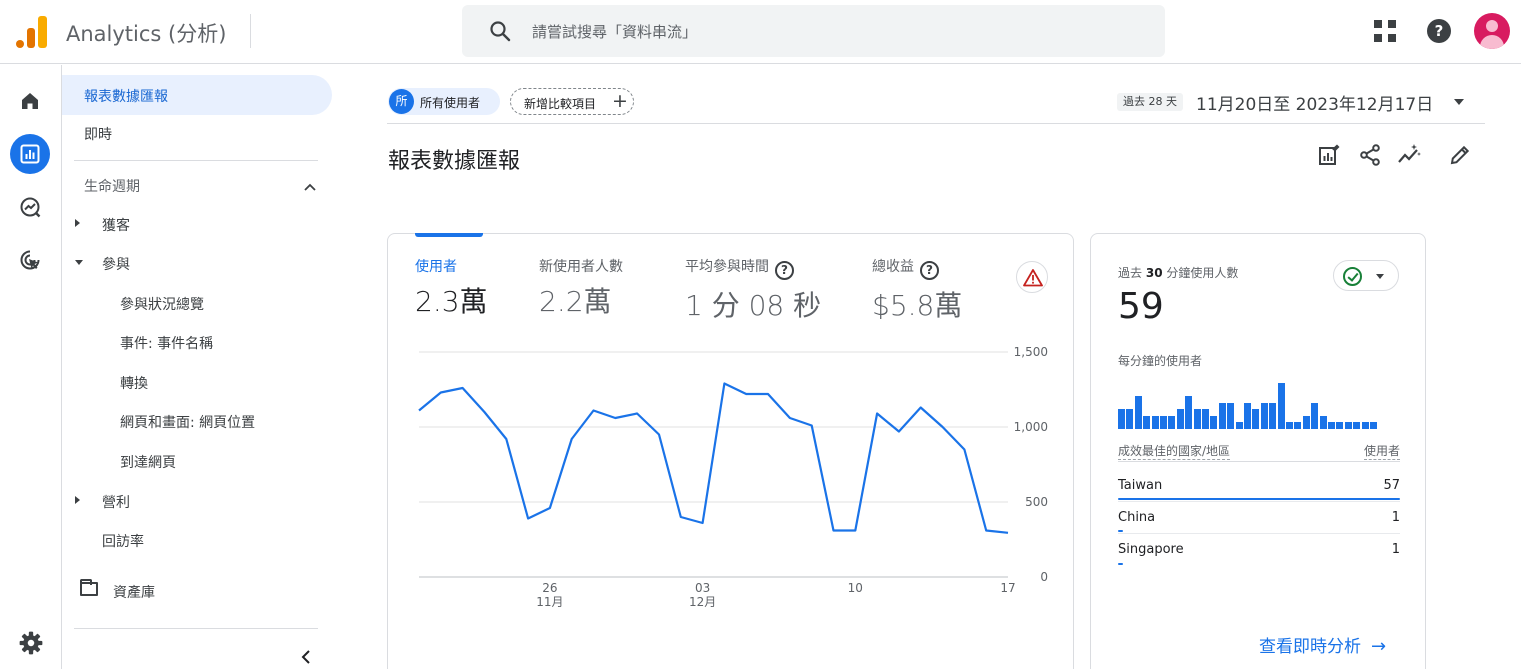  I want to click on sidebar-item-landing-page: 到達網頁, so click(197, 461).